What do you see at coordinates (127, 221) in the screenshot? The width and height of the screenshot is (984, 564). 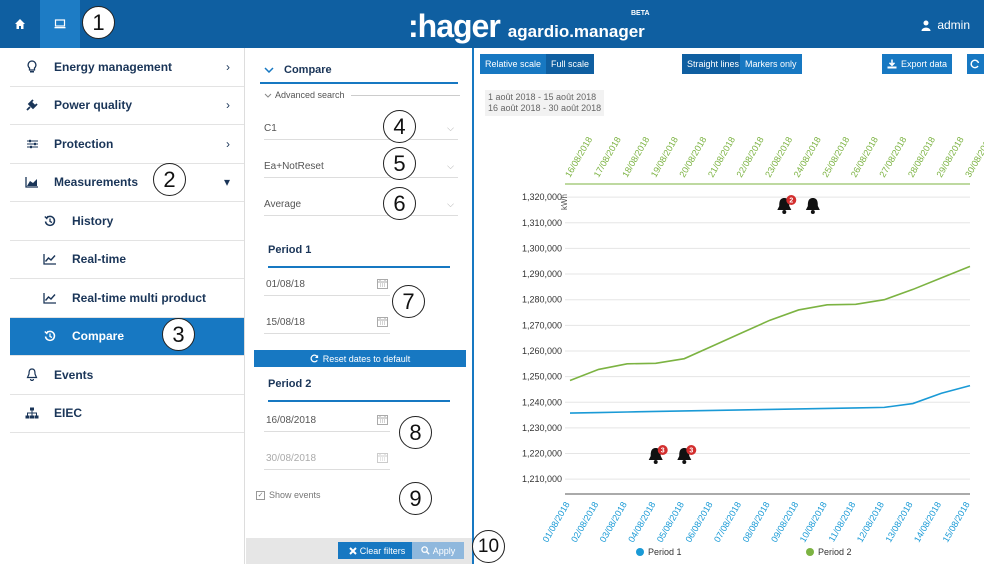 I see `sidebar-item-history: History` at bounding box center [127, 221].